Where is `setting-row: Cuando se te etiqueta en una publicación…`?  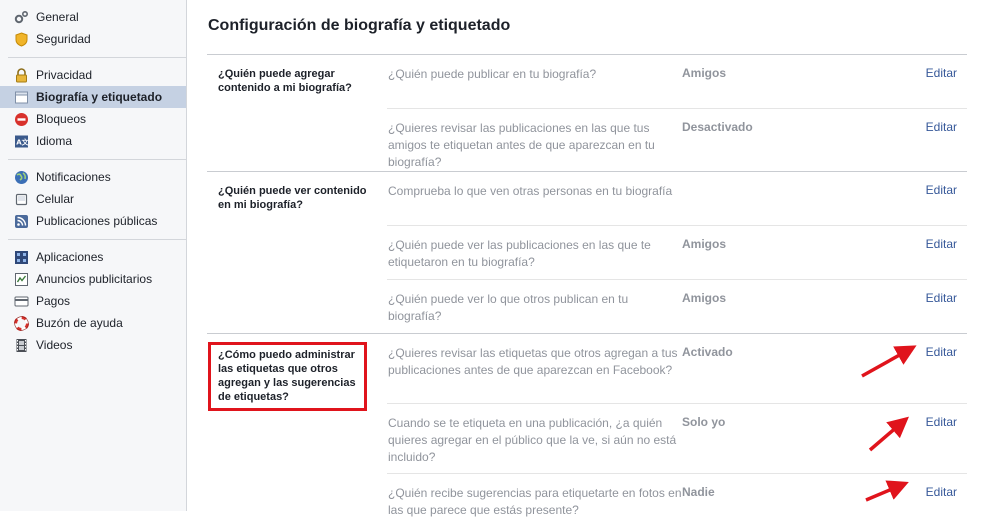 setting-row: Cuando se te etiqueta en una publicación… is located at coordinates (677, 439).